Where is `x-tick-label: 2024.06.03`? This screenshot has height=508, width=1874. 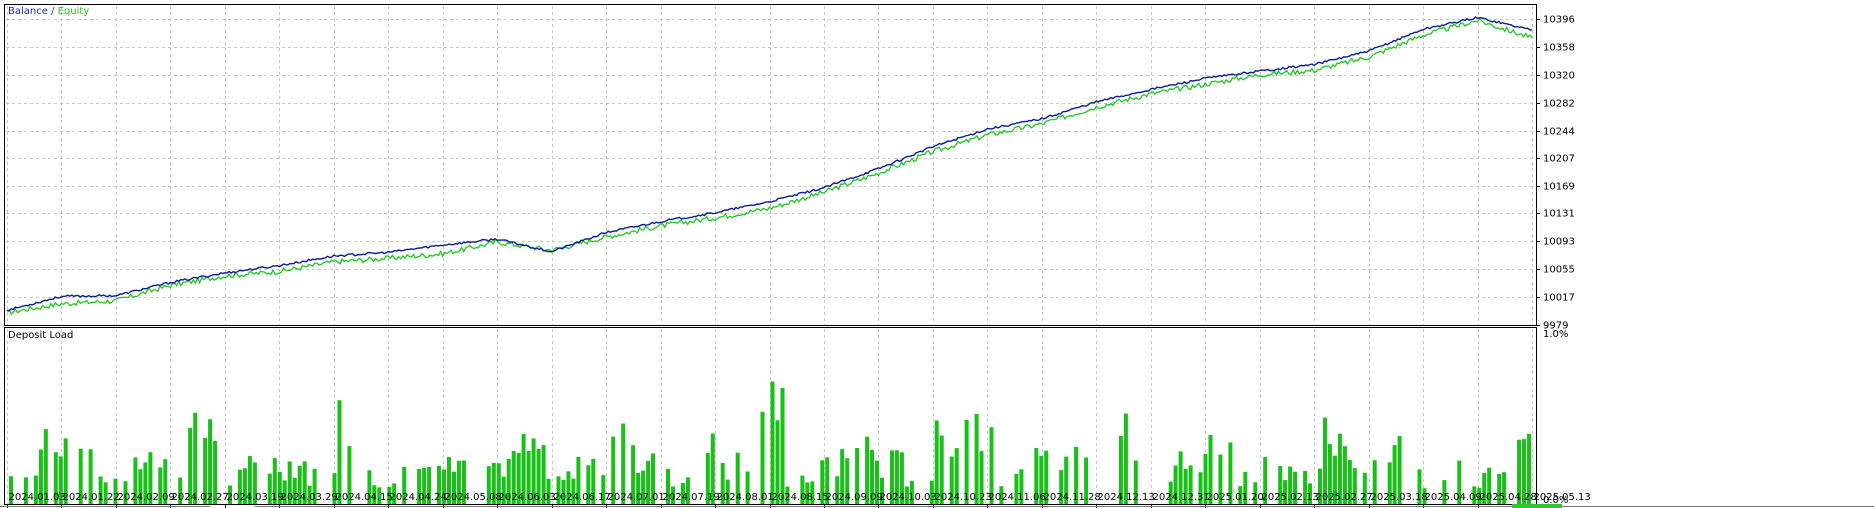 x-tick-label: 2024.06.03 is located at coordinates (527, 497).